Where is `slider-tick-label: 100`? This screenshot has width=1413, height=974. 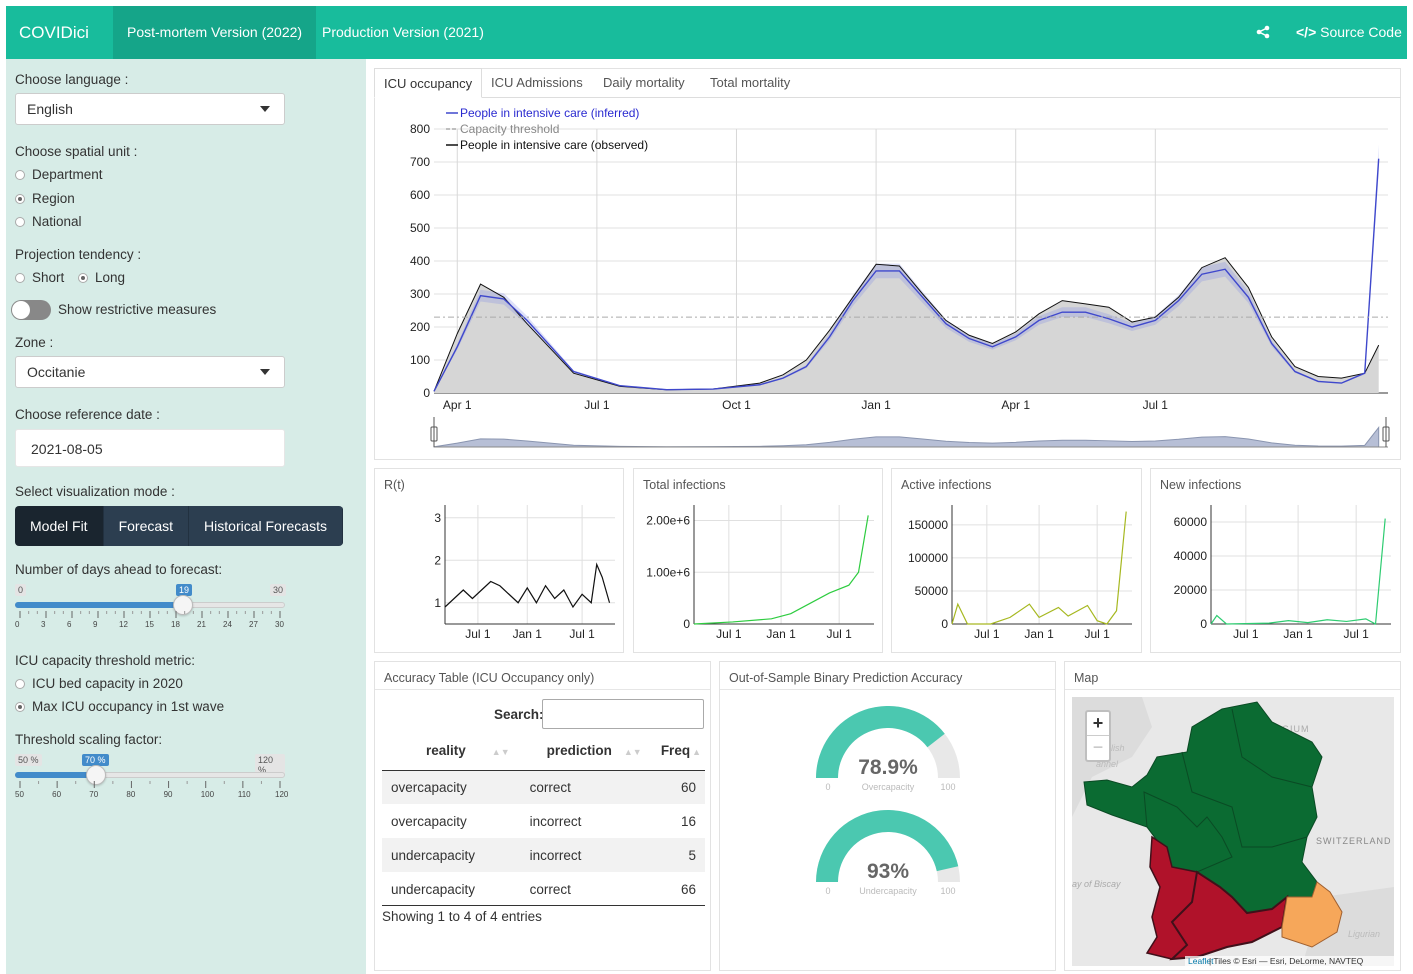 slider-tick-label: 100 is located at coordinates (207, 794).